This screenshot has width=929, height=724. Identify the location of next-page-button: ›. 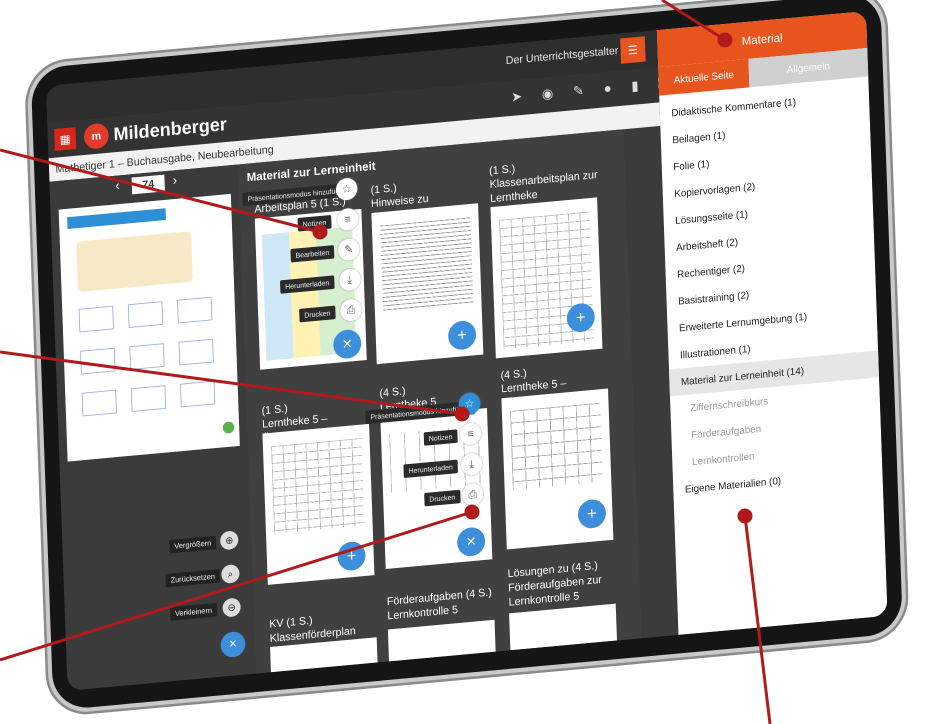
(175, 181).